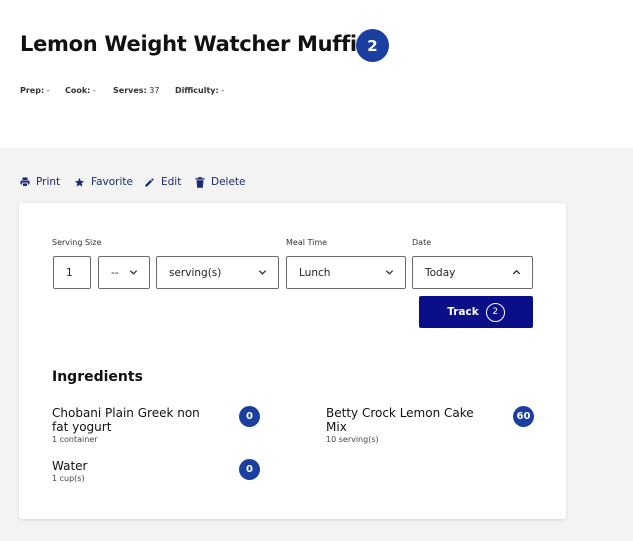 This screenshot has height=541, width=633. Describe the element at coordinates (523, 416) in the screenshot. I see `ingredient-points-badge: 60` at that location.